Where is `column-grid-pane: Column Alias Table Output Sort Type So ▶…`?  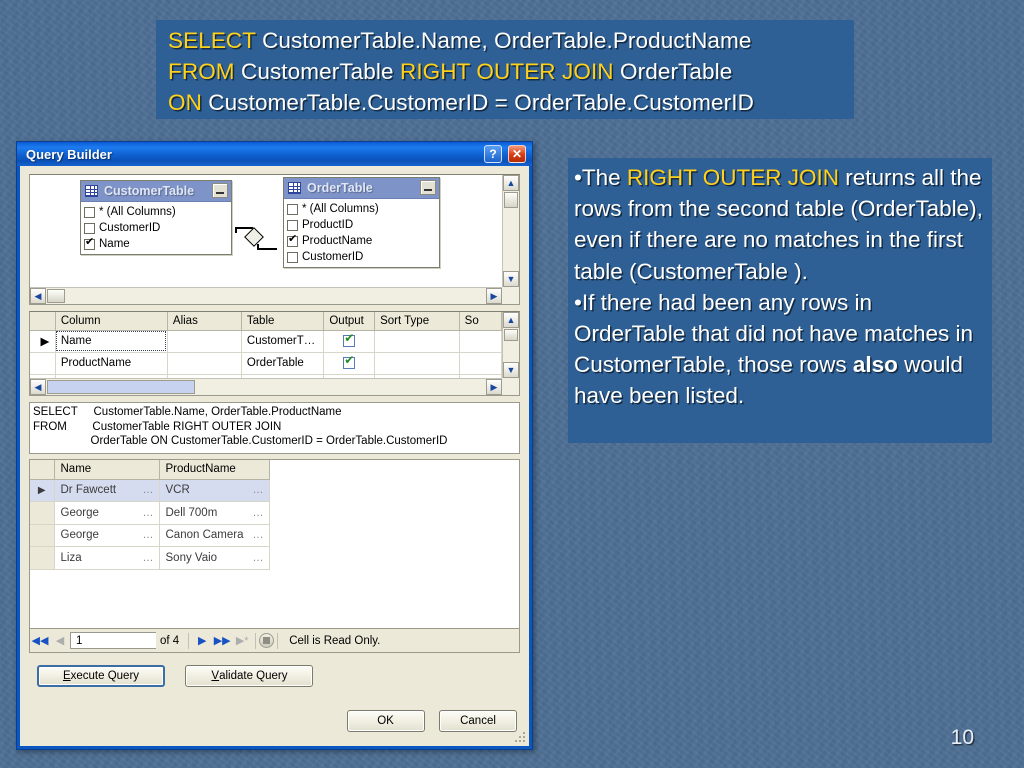 column-grid-pane: Column Alias Table Output Sort Type So ▶… is located at coordinates (274, 353).